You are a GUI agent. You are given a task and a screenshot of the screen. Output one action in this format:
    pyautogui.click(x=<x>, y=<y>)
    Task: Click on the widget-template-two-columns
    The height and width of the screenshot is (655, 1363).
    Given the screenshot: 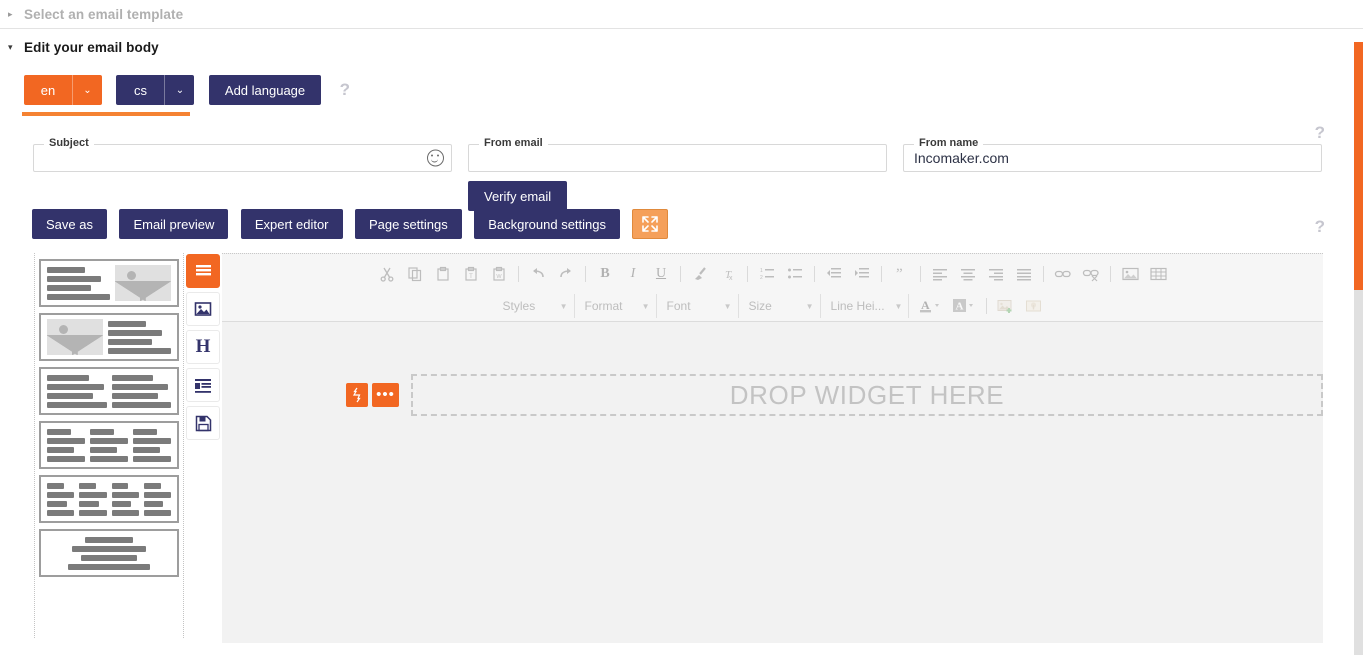 What is the action you would take?
    pyautogui.click(x=109, y=391)
    